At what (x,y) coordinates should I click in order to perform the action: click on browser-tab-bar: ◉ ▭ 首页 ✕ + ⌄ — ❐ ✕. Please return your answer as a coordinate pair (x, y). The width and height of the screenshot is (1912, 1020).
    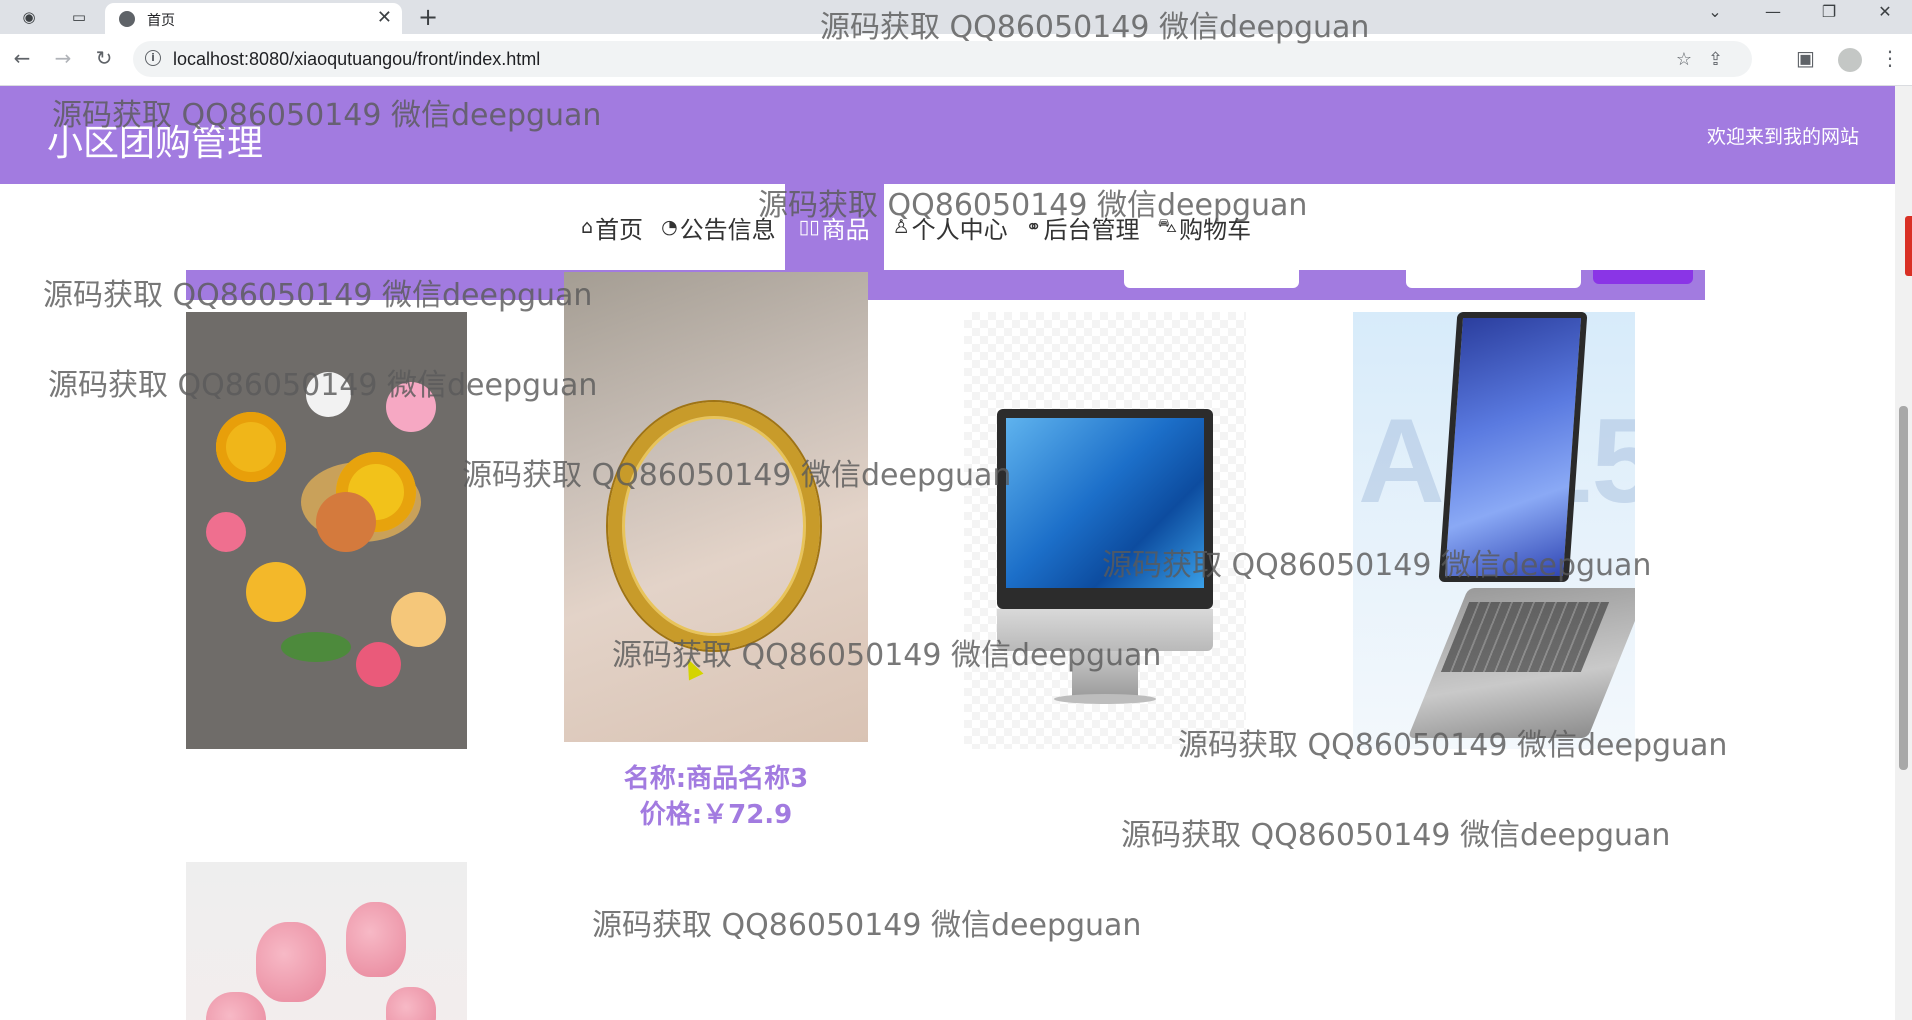
    Looking at the image, I should click on (956, 17).